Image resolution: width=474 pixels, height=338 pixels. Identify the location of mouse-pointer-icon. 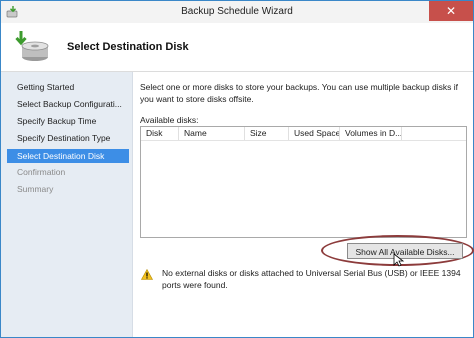
(399, 260).